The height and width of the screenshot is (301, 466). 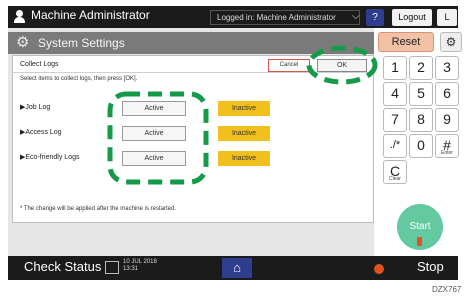 I want to click on ok-button-highlight, so click(x=342, y=65).